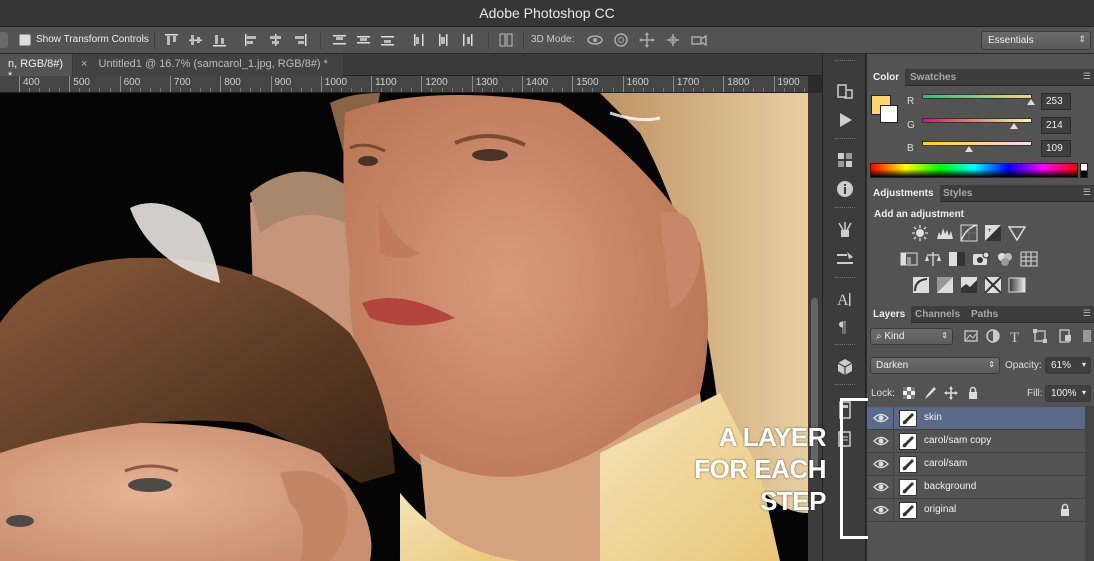 This screenshot has height=561, width=1094. What do you see at coordinates (387, 40) in the screenshot?
I see `distribute-bottom-icon` at bounding box center [387, 40].